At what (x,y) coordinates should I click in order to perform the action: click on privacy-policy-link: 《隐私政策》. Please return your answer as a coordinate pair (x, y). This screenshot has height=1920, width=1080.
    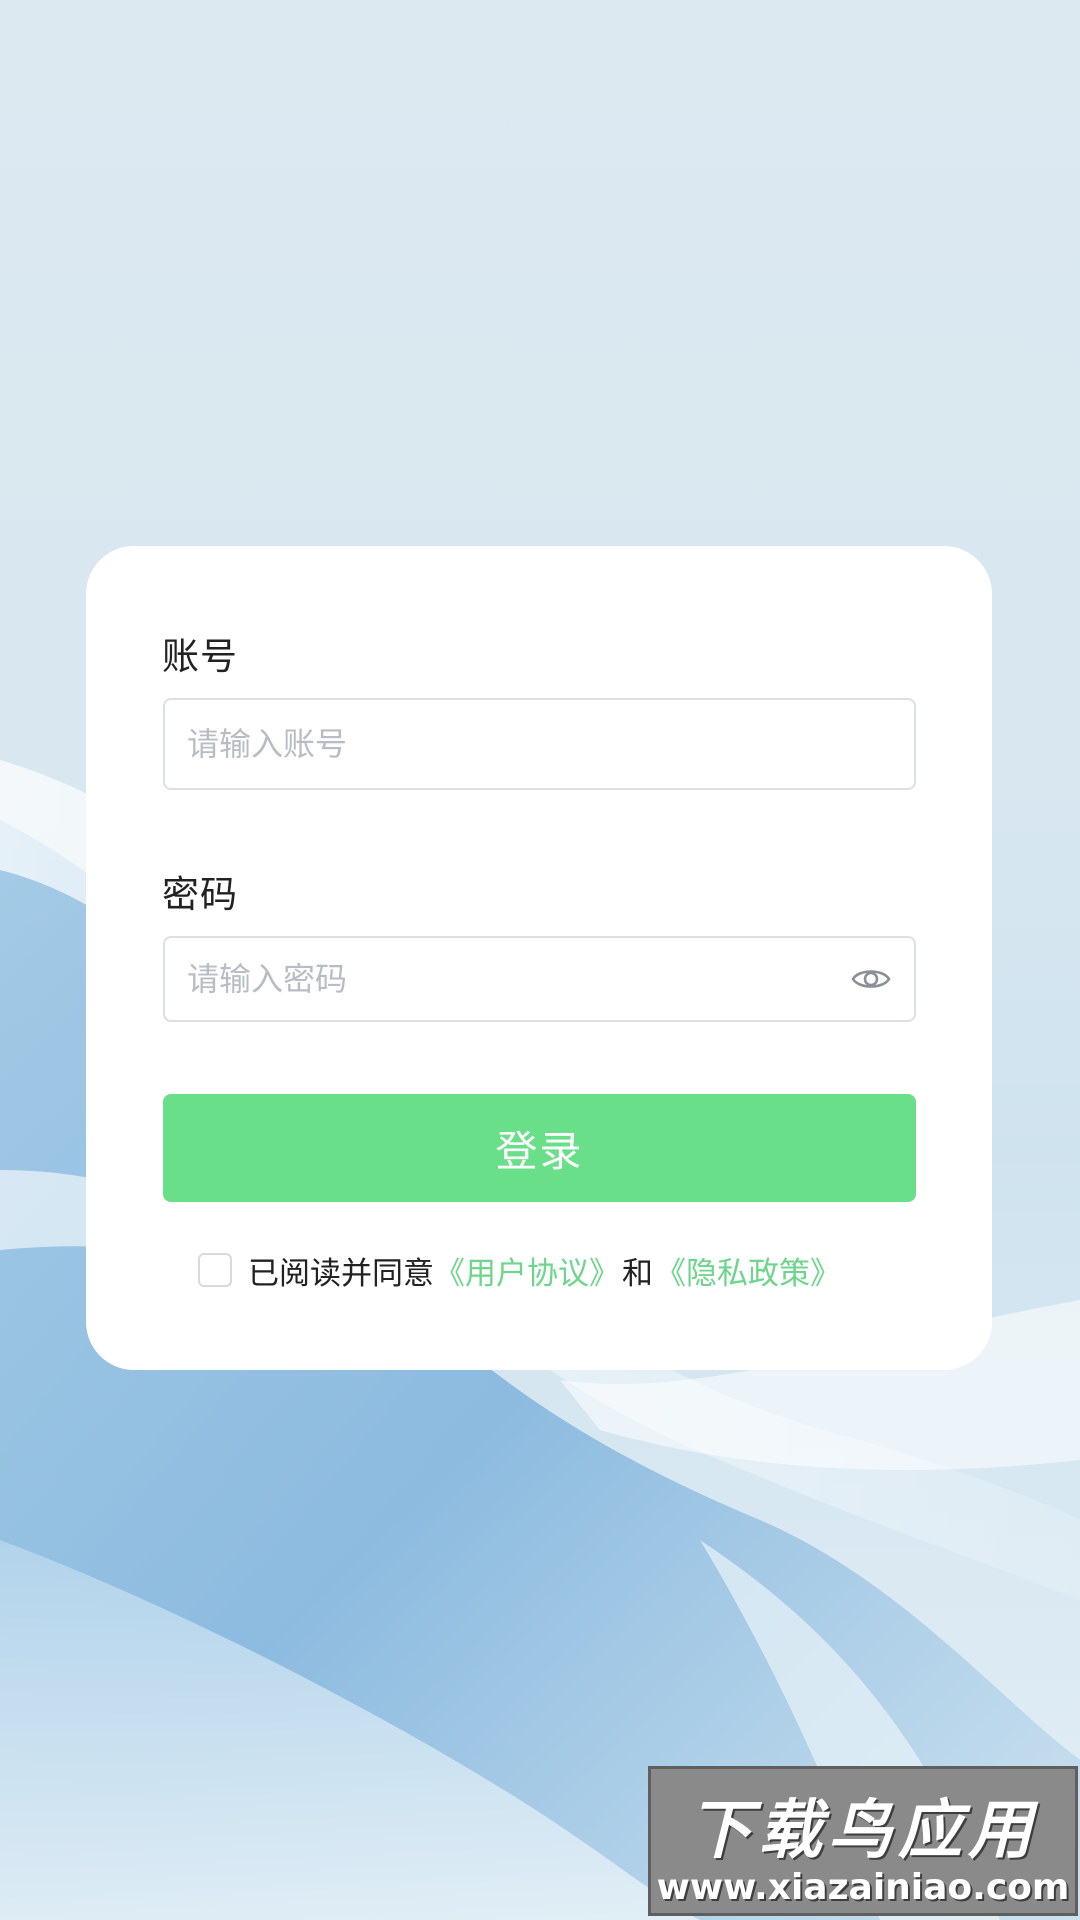
    Looking at the image, I should click on (748, 1270).